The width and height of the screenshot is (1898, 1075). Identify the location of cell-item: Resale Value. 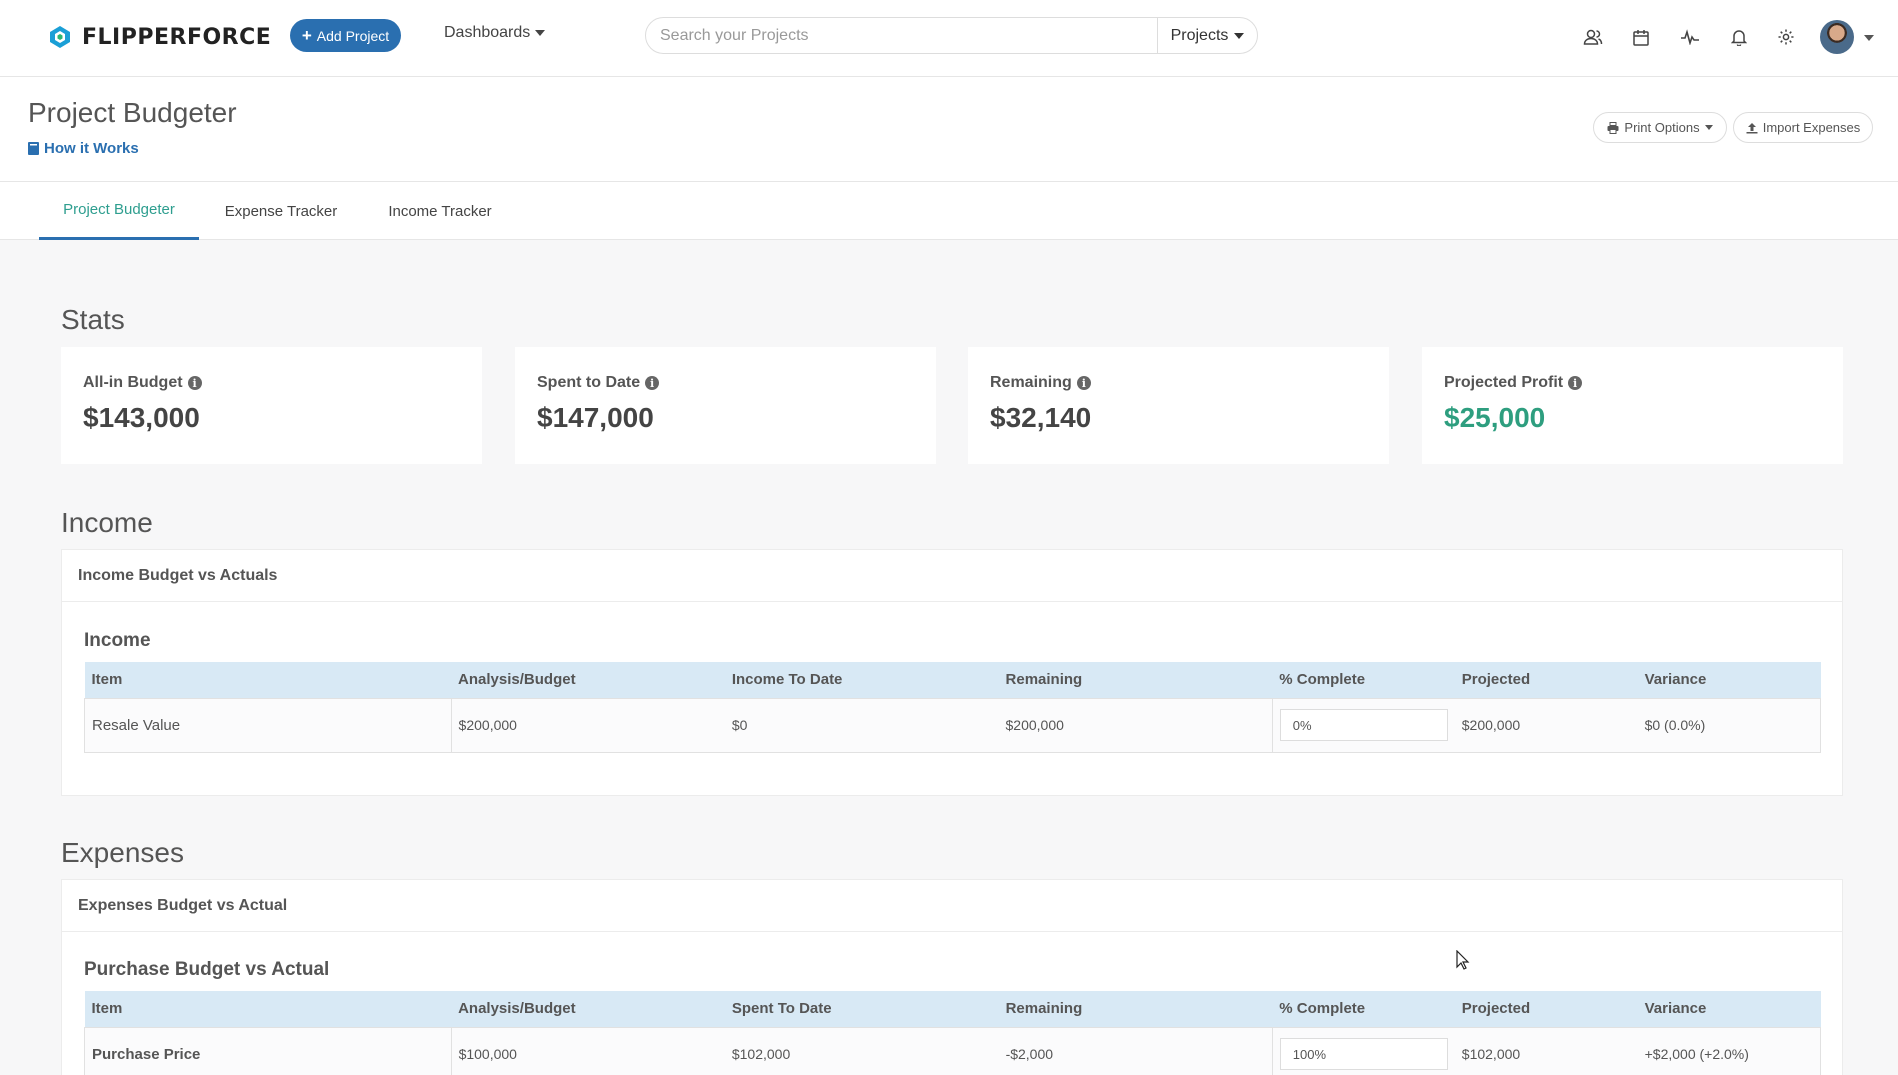
(268, 725).